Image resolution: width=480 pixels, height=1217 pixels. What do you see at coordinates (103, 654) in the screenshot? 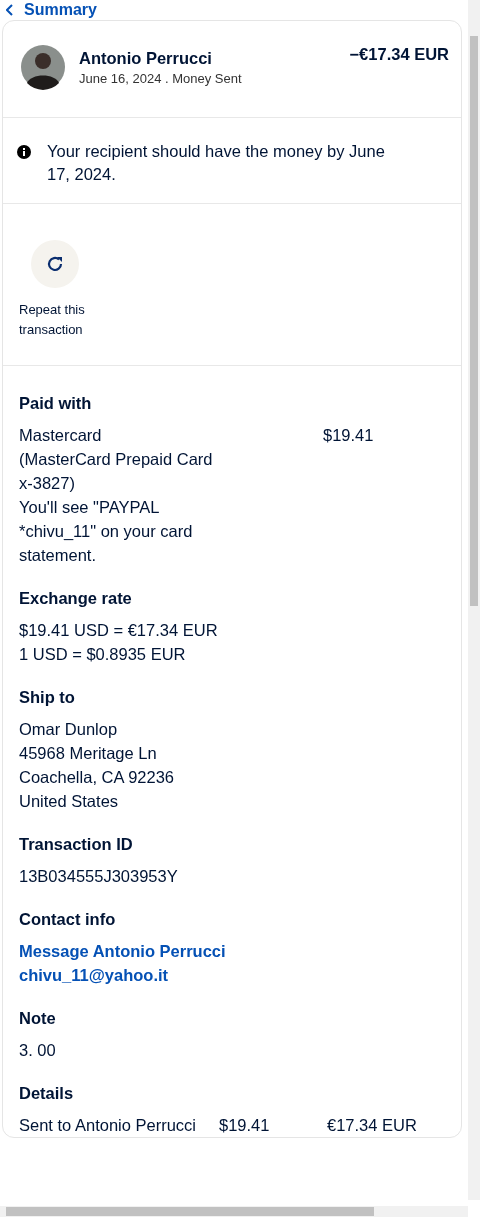
I see `detail-text: 1 USD = $0.8935 EUR` at bounding box center [103, 654].